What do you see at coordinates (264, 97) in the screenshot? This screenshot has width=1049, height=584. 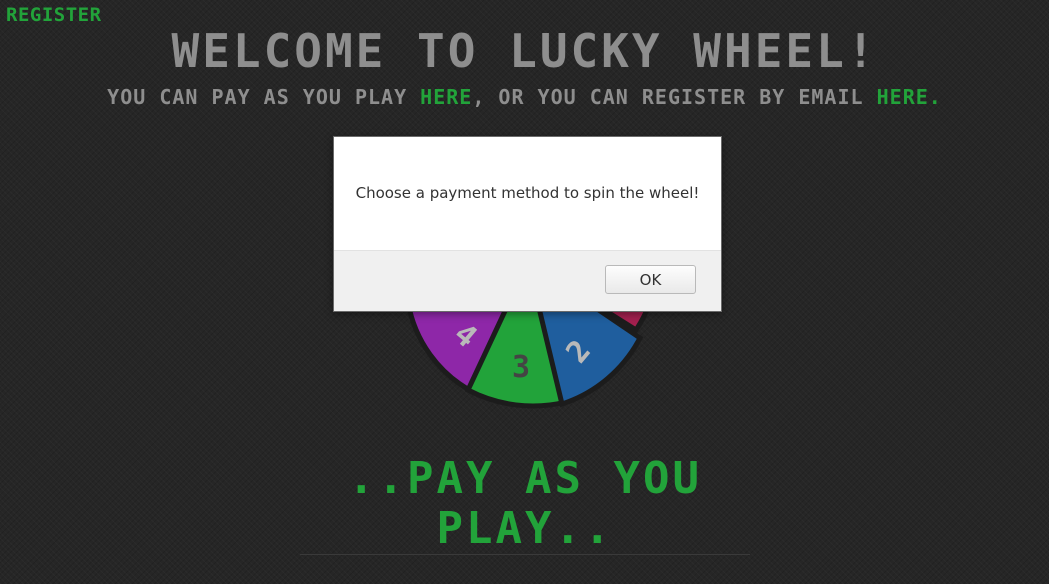 I see `subtitle-text-1: YOU CAN PAY AS YOU PLAY` at bounding box center [264, 97].